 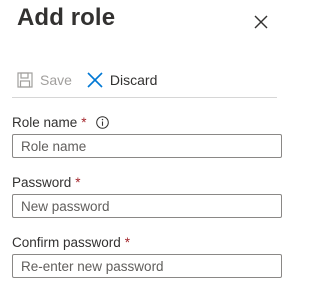 I want to click on toolbar-divider, so click(x=144, y=97).